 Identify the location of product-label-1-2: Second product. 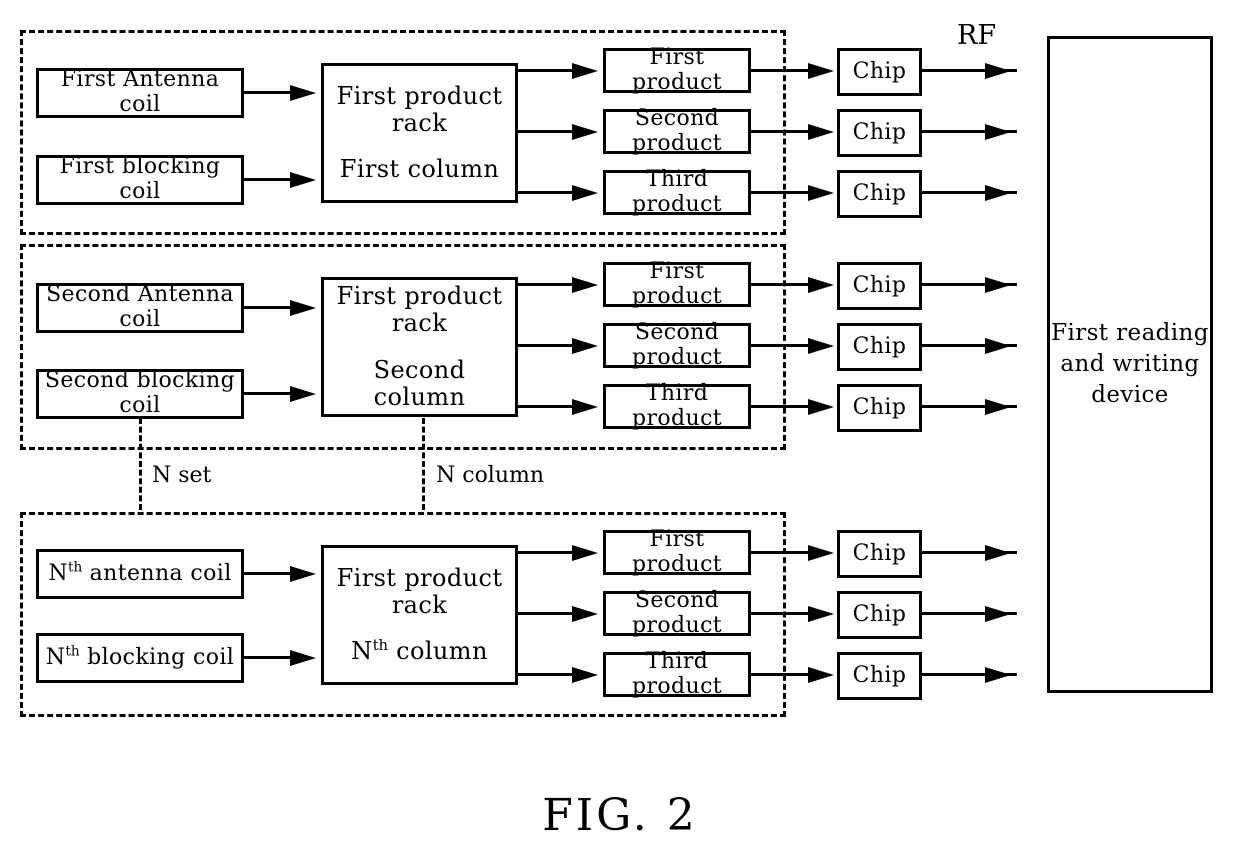
(677, 130).